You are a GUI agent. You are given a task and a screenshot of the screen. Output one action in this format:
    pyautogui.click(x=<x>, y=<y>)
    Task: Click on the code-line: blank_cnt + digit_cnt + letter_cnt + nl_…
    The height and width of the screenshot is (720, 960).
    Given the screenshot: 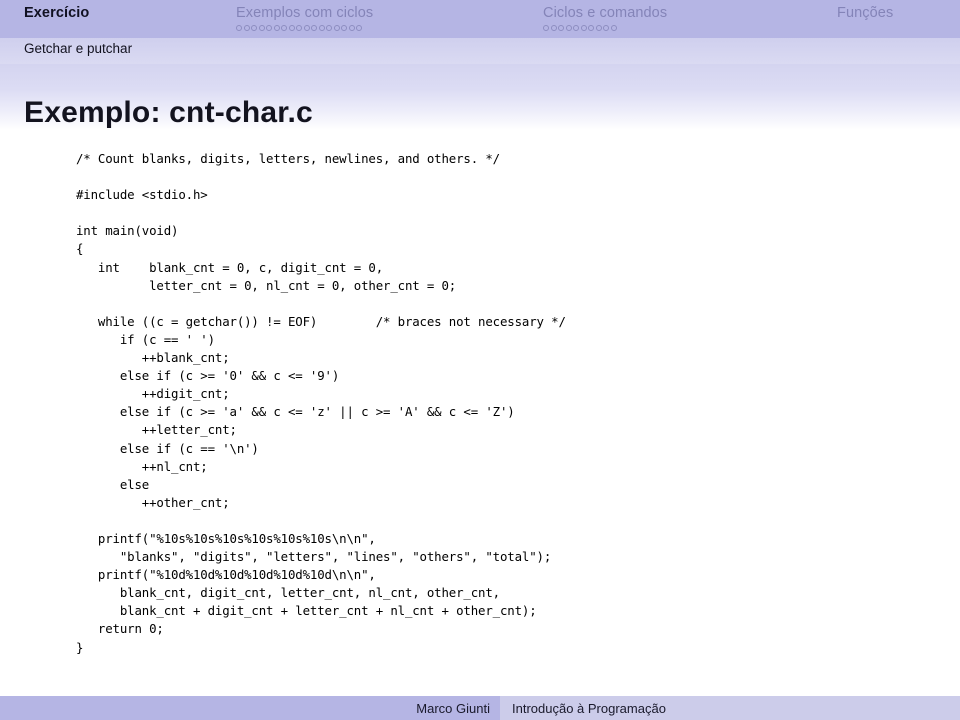 What is the action you would take?
    pyautogui.click(x=306, y=611)
    